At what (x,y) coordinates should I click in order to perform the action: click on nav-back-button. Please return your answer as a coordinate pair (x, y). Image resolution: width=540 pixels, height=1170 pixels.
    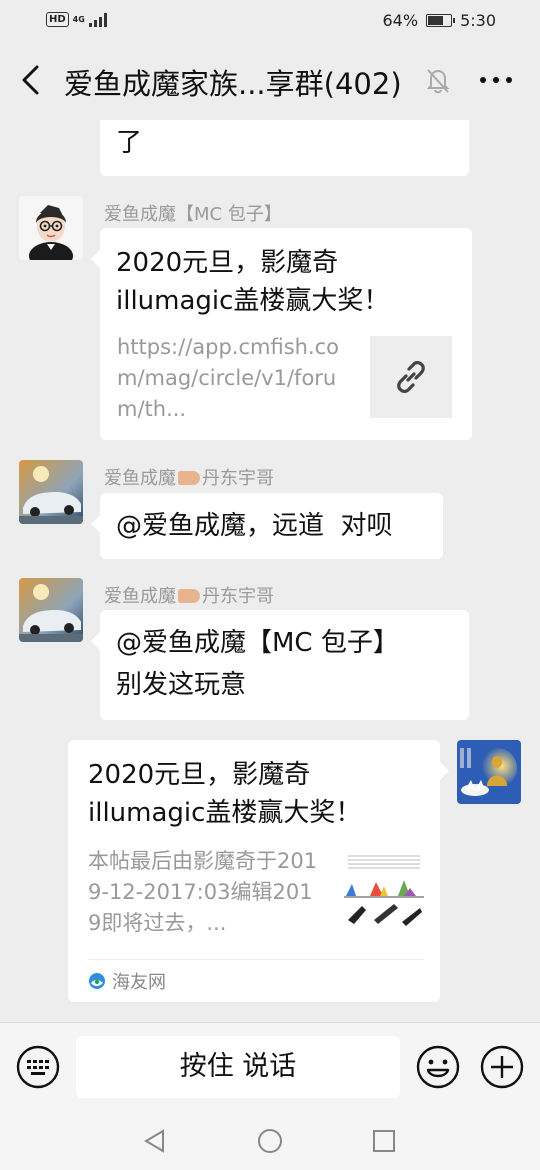
    Looking at the image, I should click on (155, 1143).